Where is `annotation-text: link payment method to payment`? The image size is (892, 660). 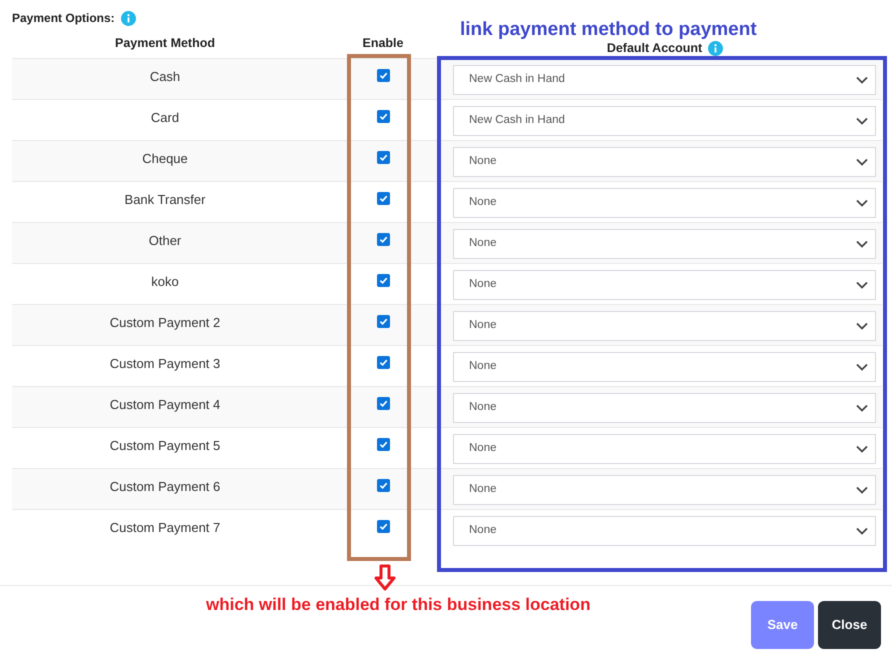
annotation-text: link payment method to payment is located at coordinates (608, 30).